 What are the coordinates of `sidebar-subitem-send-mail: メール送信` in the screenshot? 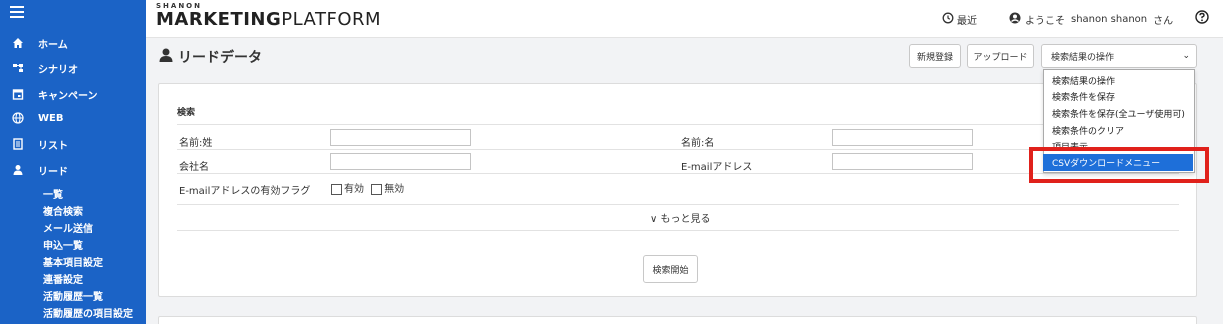 It's located at (68, 227).